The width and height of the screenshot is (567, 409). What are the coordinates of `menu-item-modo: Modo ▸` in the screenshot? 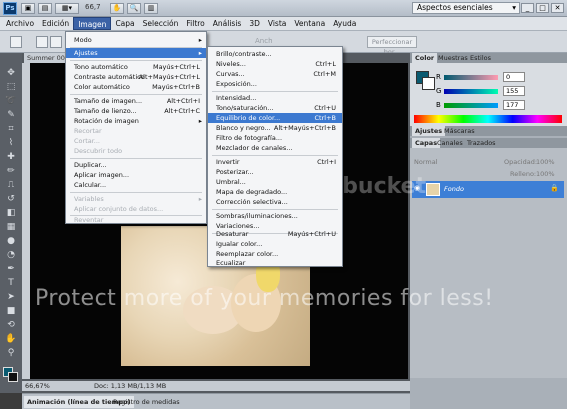 It's located at (136, 40).